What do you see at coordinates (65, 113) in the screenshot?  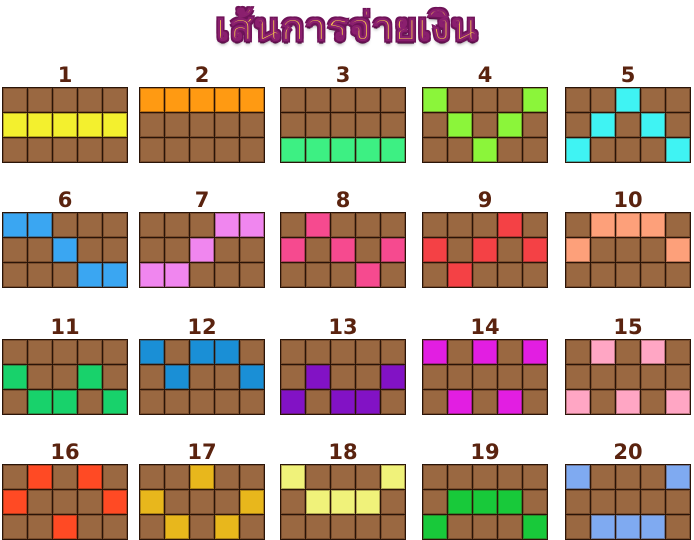 I see `payline-1: 1` at bounding box center [65, 113].